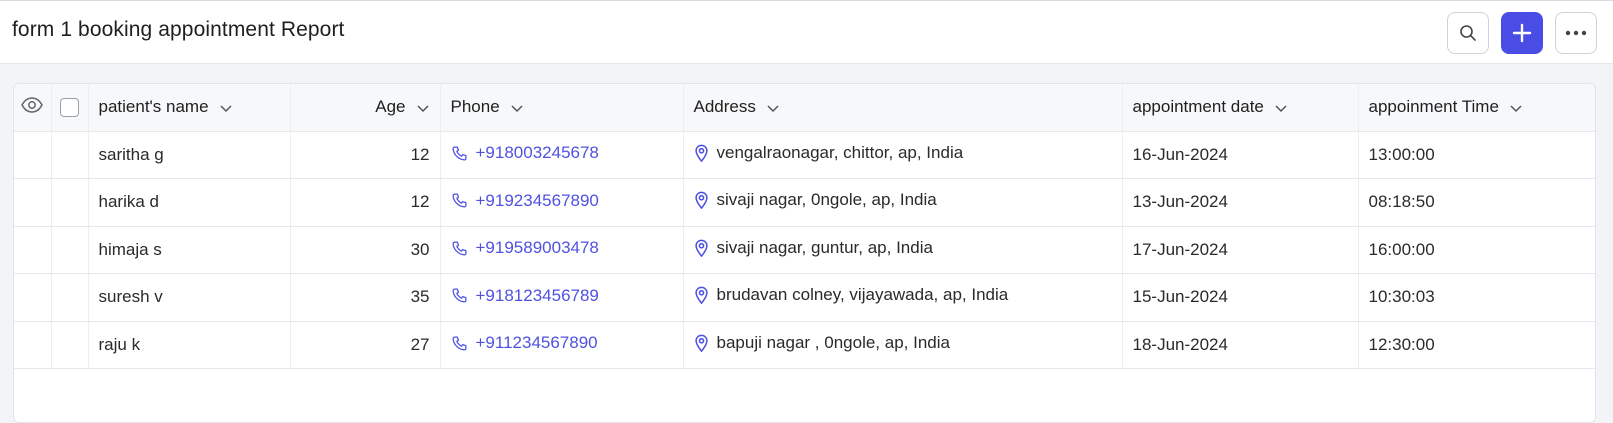 The width and height of the screenshot is (1613, 423). I want to click on search-button, so click(1468, 33).